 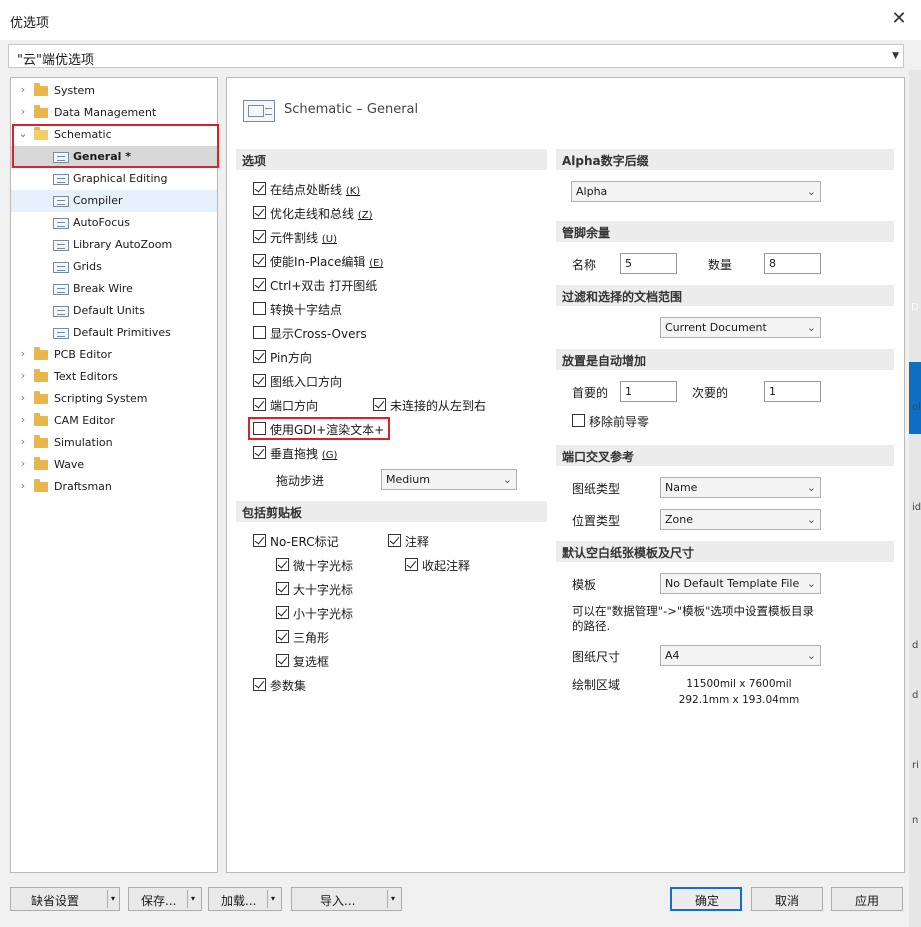 What do you see at coordinates (725, 159) in the screenshot?
I see `section-alpha-suffix: Alpha数字后缀` at bounding box center [725, 159].